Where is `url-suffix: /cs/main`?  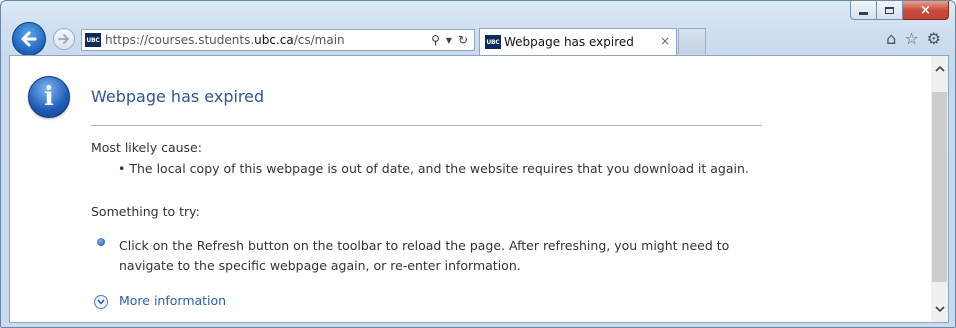 url-suffix: /cs/main is located at coordinates (319, 40).